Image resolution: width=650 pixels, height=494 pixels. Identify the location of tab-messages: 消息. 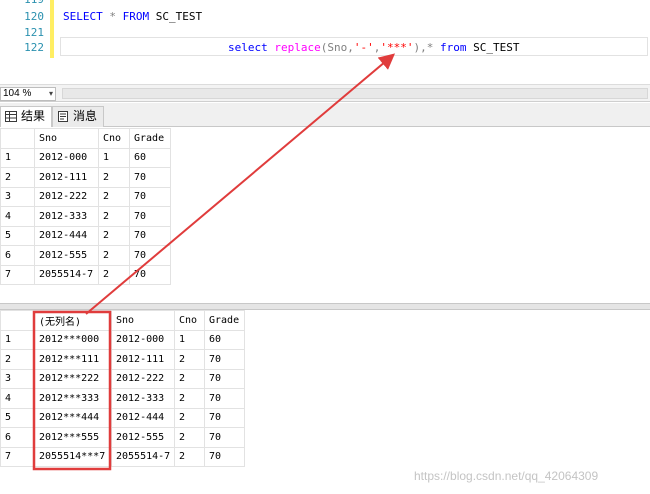
(78, 116).